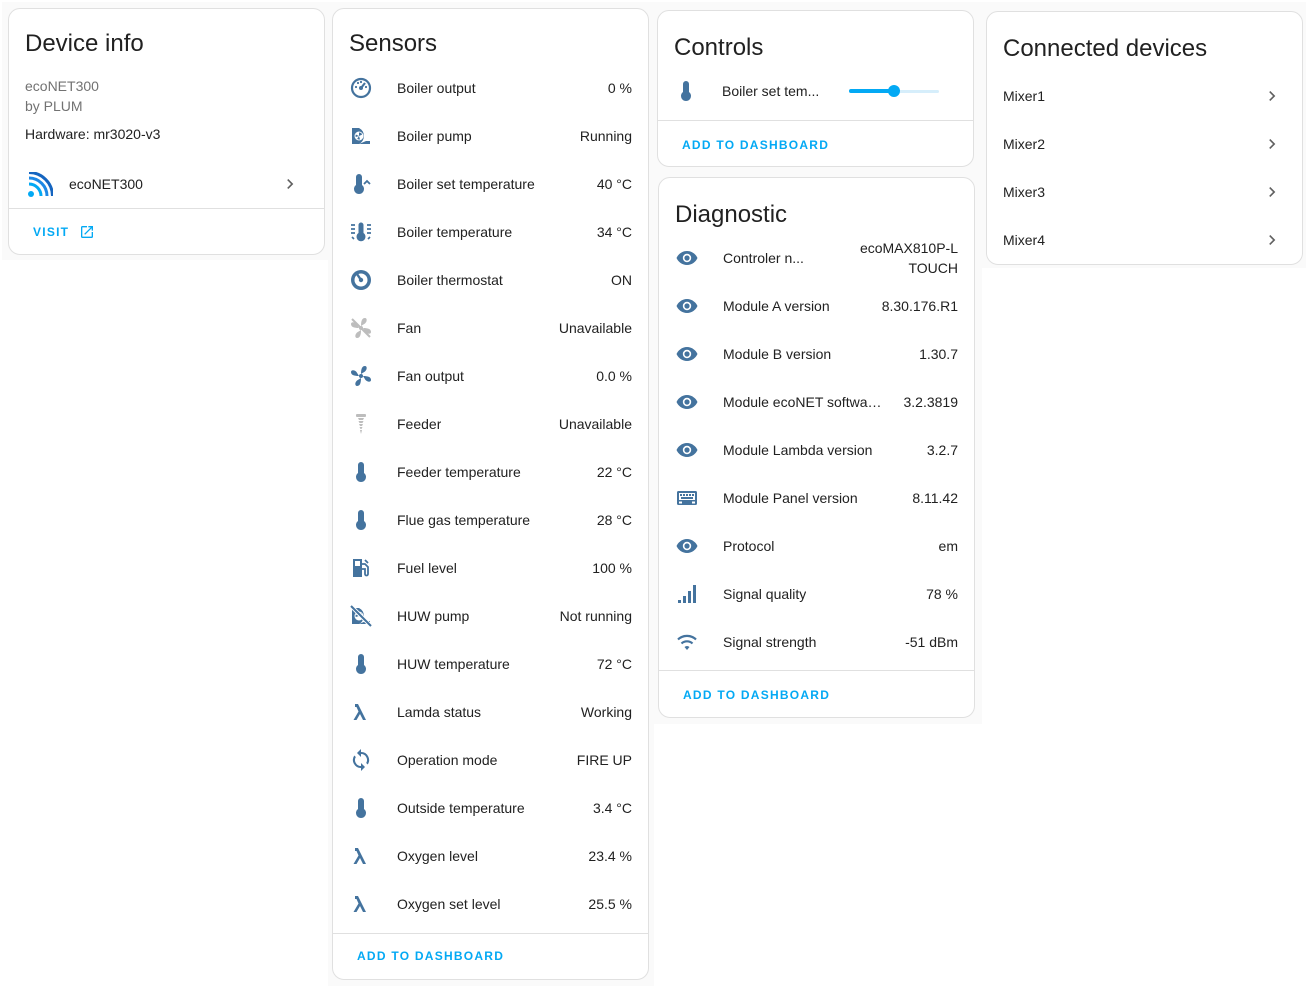 Image resolution: width=1313 pixels, height=992 pixels. What do you see at coordinates (604, 760) in the screenshot?
I see `sensor-value: FIRE UP` at bounding box center [604, 760].